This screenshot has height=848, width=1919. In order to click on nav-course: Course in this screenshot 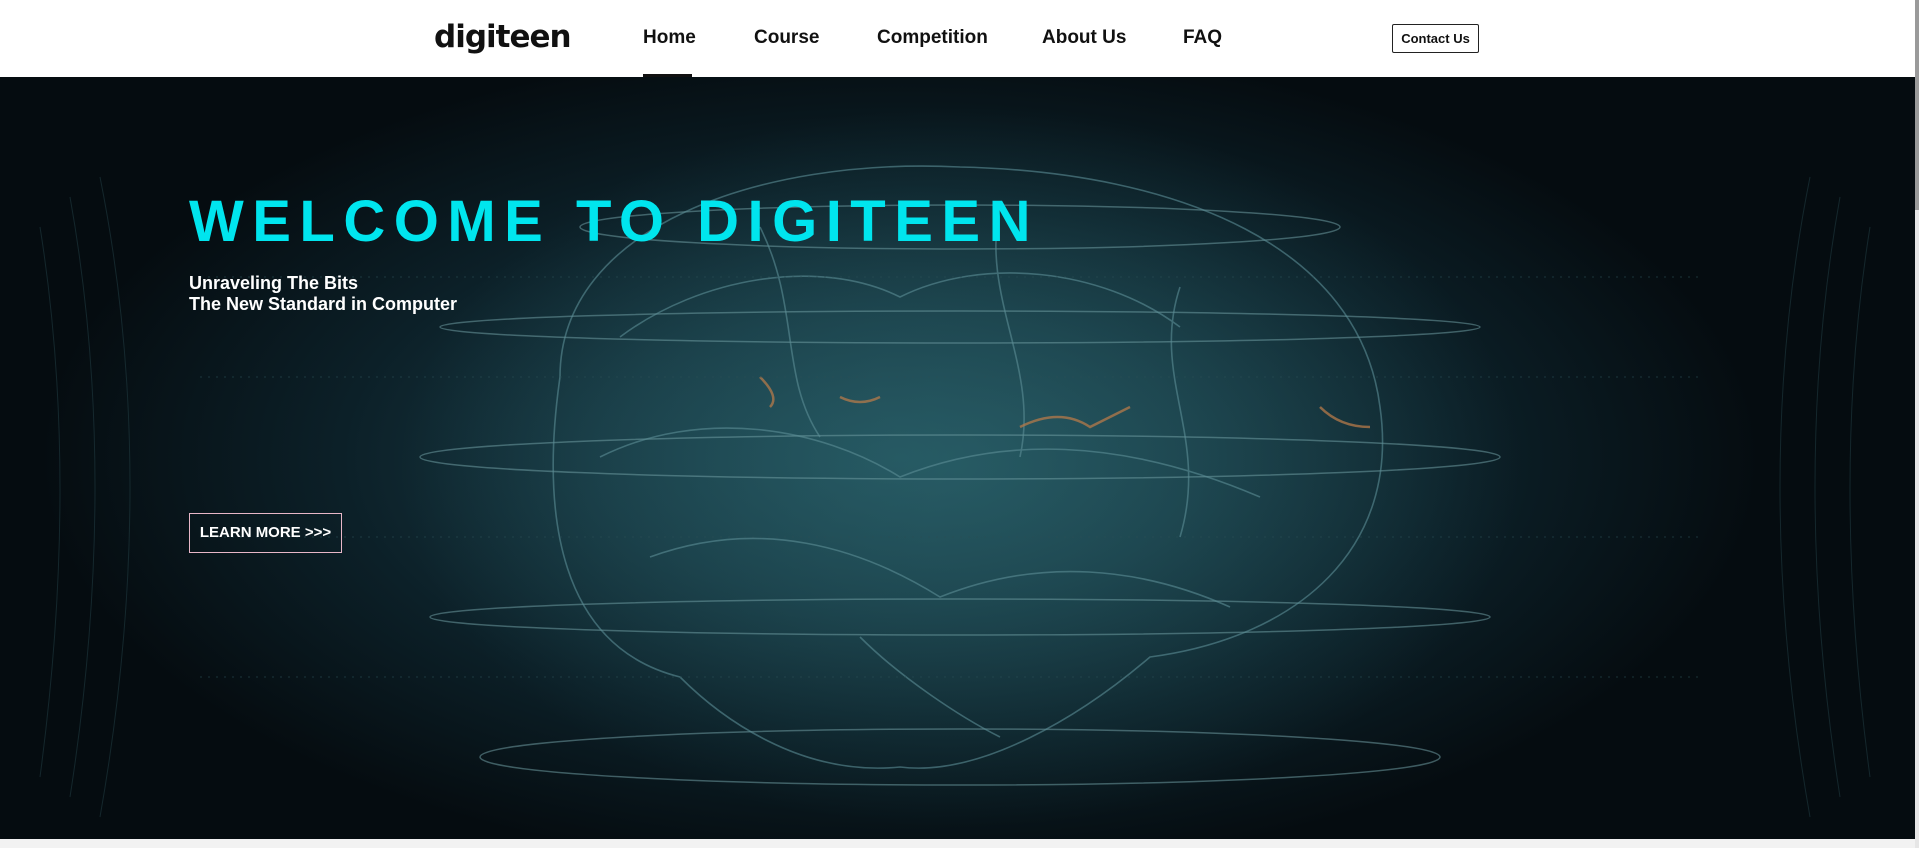, I will do `click(786, 38)`.